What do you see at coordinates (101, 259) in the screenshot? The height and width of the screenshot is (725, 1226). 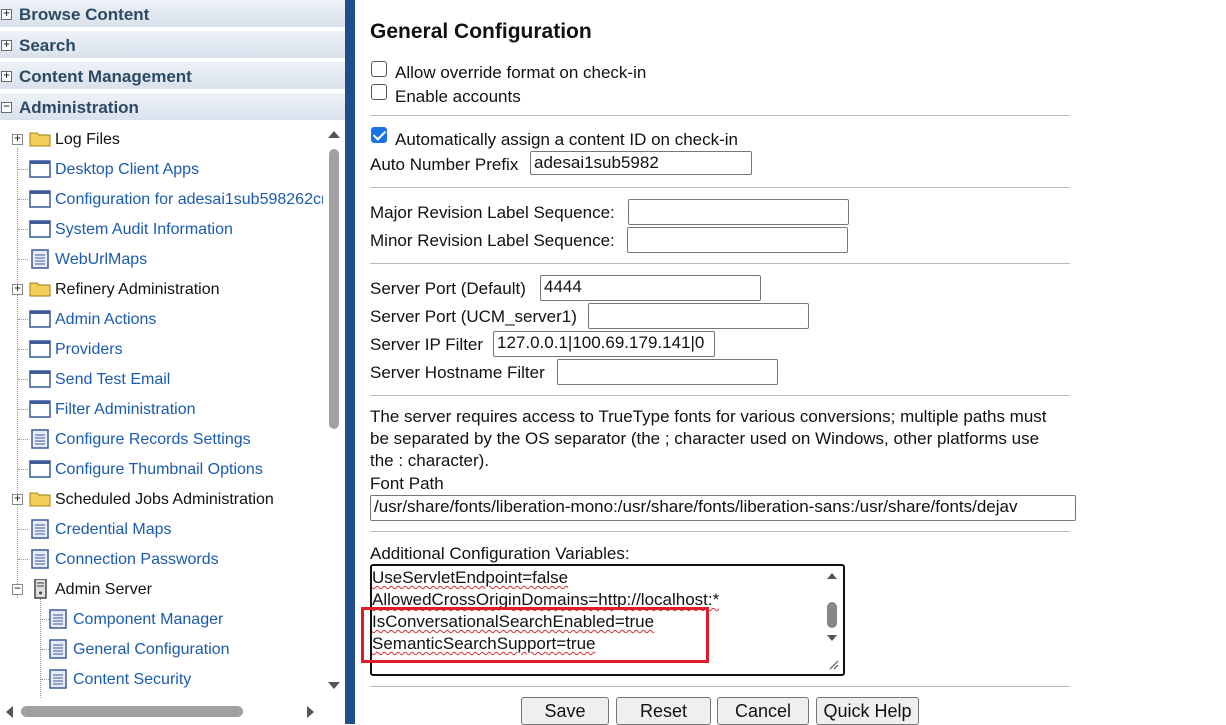 I see `tree-label: WebUrlMaps` at bounding box center [101, 259].